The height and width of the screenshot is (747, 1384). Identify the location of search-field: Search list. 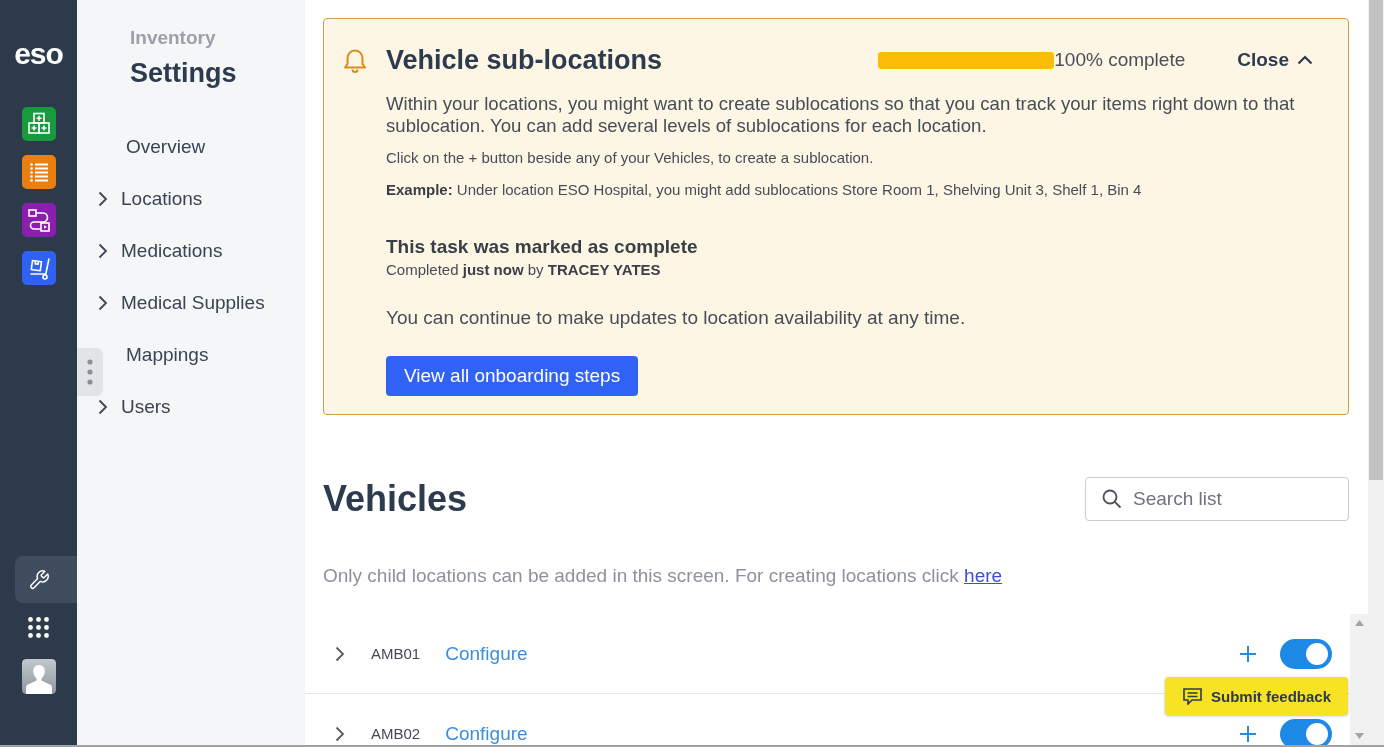
(1217, 499).